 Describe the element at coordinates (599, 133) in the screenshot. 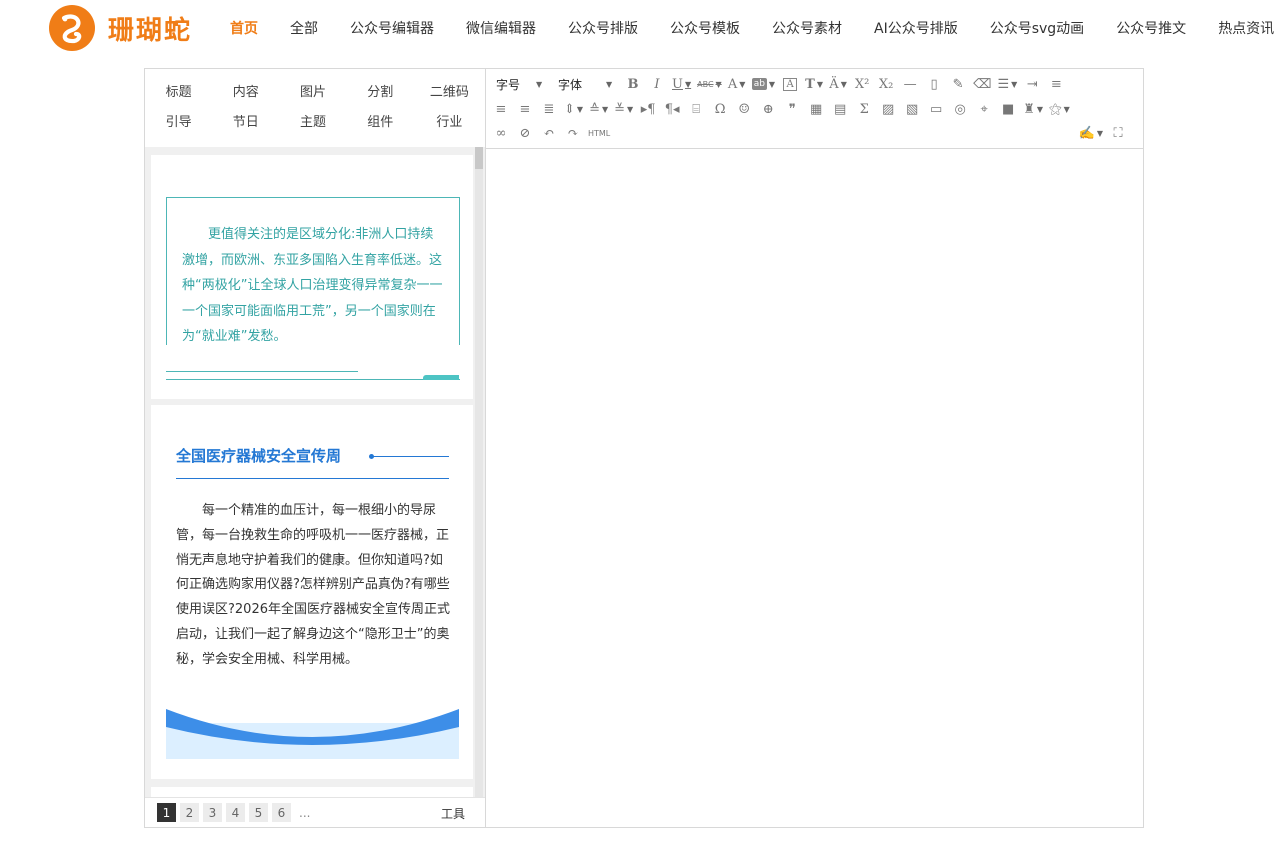

I see `html-source-icon: HTML` at that location.